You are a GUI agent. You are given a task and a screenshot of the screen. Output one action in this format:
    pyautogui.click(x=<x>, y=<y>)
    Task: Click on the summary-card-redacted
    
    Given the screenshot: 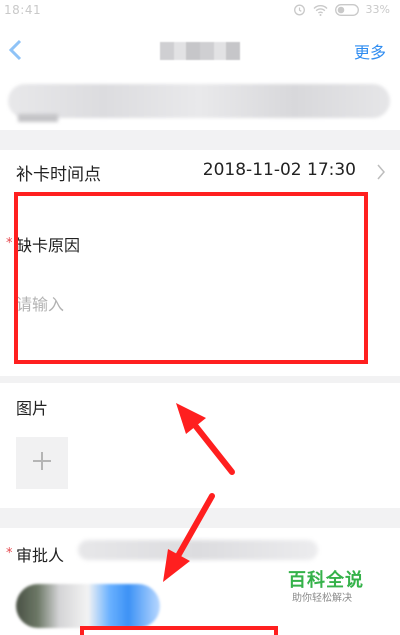 What is the action you would take?
    pyautogui.click(x=200, y=102)
    